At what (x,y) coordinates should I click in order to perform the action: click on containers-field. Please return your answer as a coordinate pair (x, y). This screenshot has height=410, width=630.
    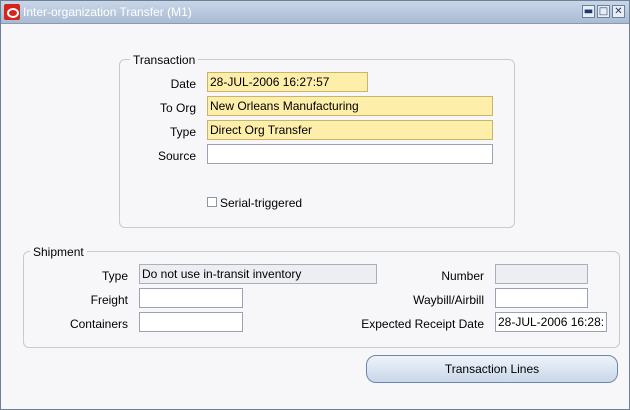
    Looking at the image, I should click on (191, 322).